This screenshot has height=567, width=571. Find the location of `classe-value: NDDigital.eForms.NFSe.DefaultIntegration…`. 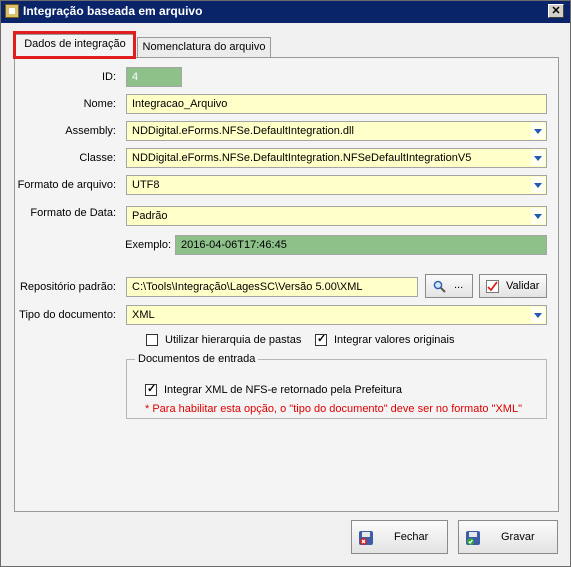

classe-value: NDDigital.eForms.NFSe.DefaultIntegration… is located at coordinates (302, 158).